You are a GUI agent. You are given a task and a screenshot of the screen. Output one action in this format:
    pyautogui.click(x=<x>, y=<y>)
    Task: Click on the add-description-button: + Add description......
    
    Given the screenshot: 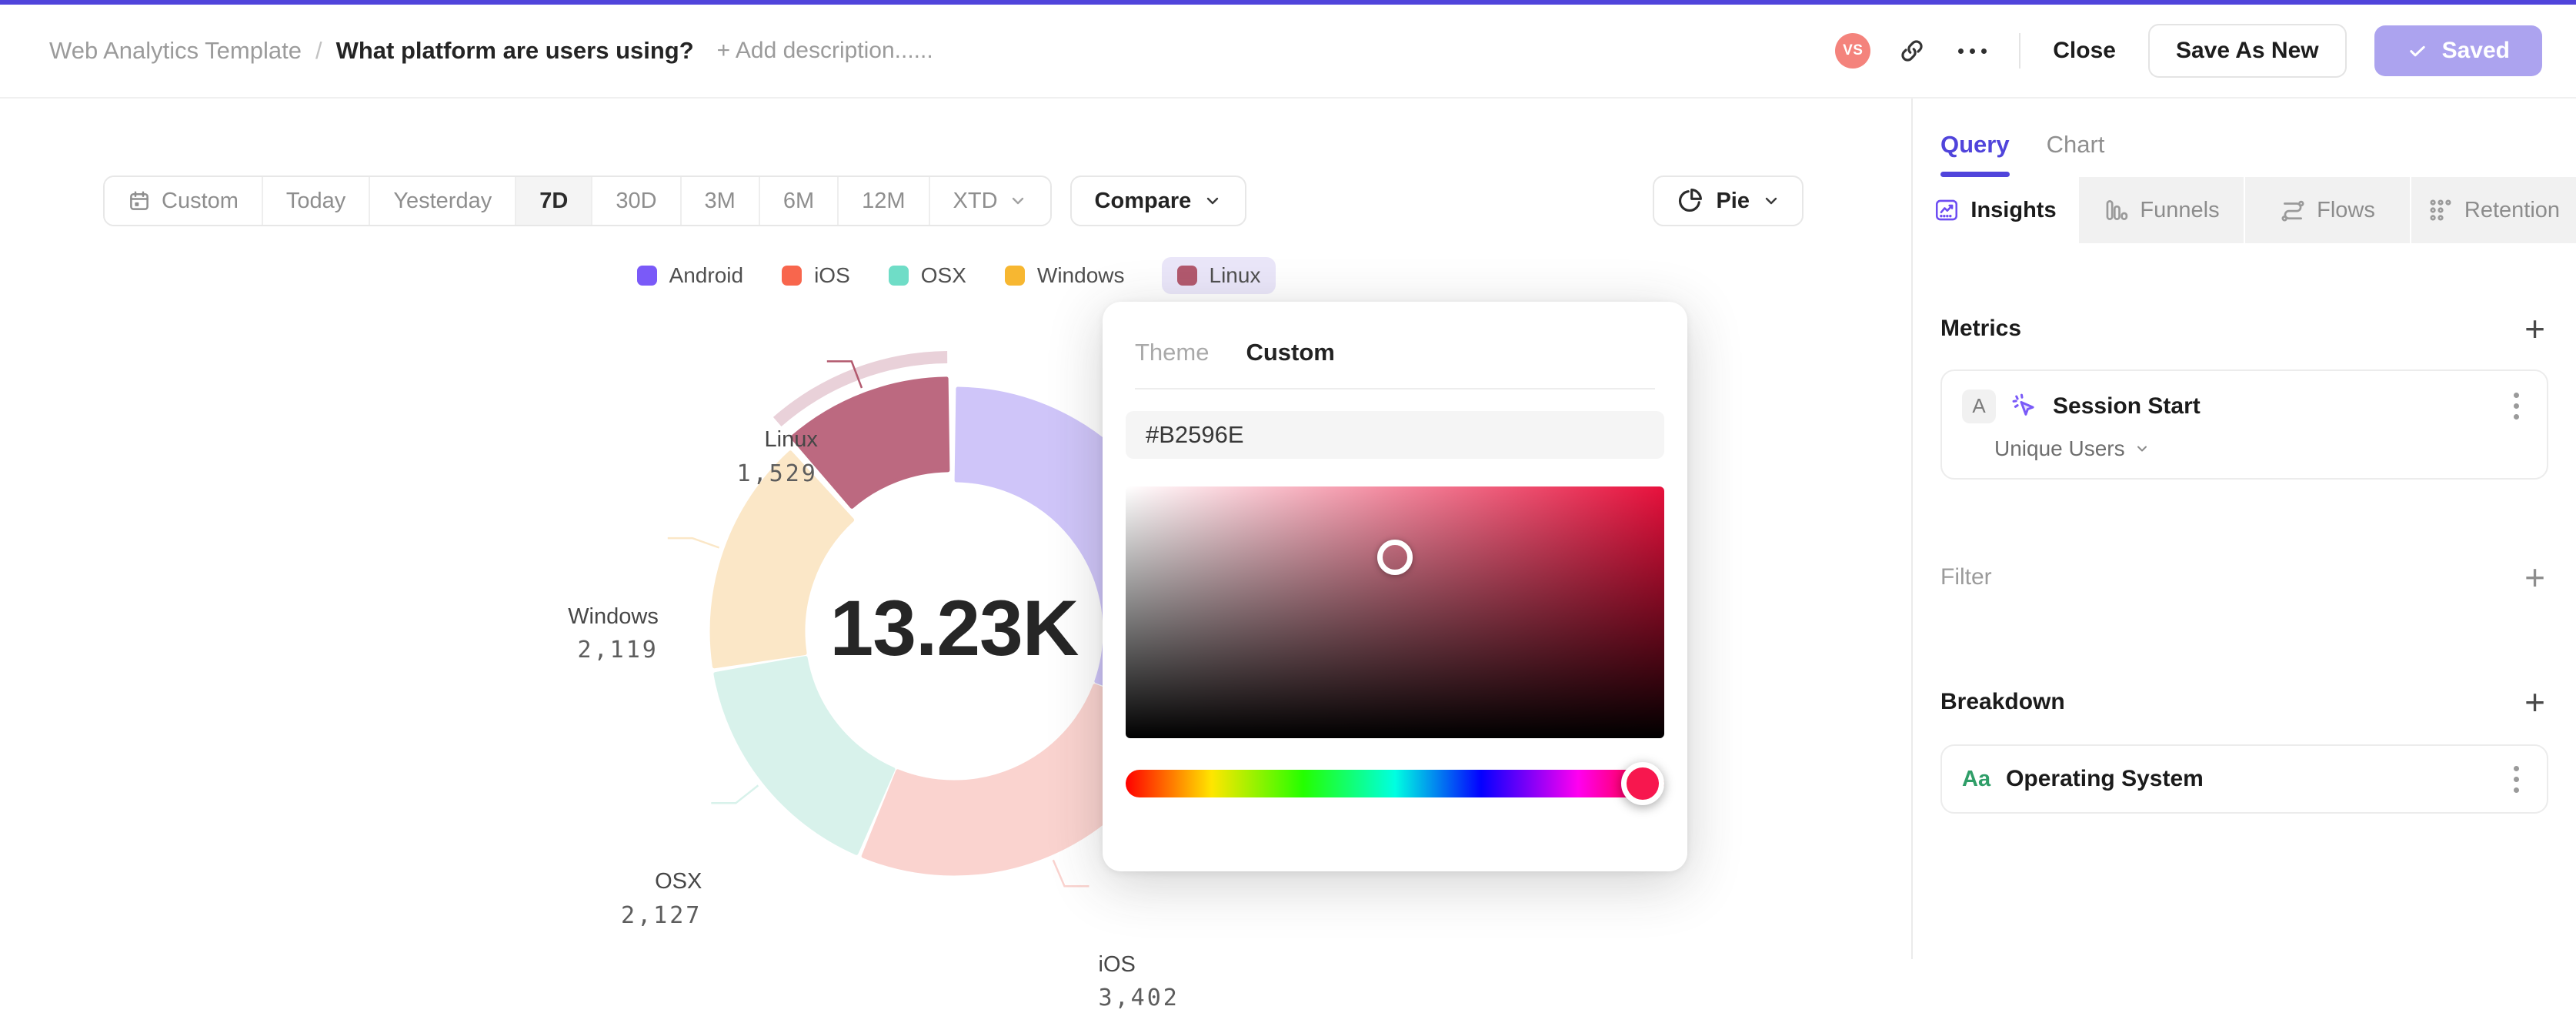 What is the action you would take?
    pyautogui.click(x=825, y=51)
    